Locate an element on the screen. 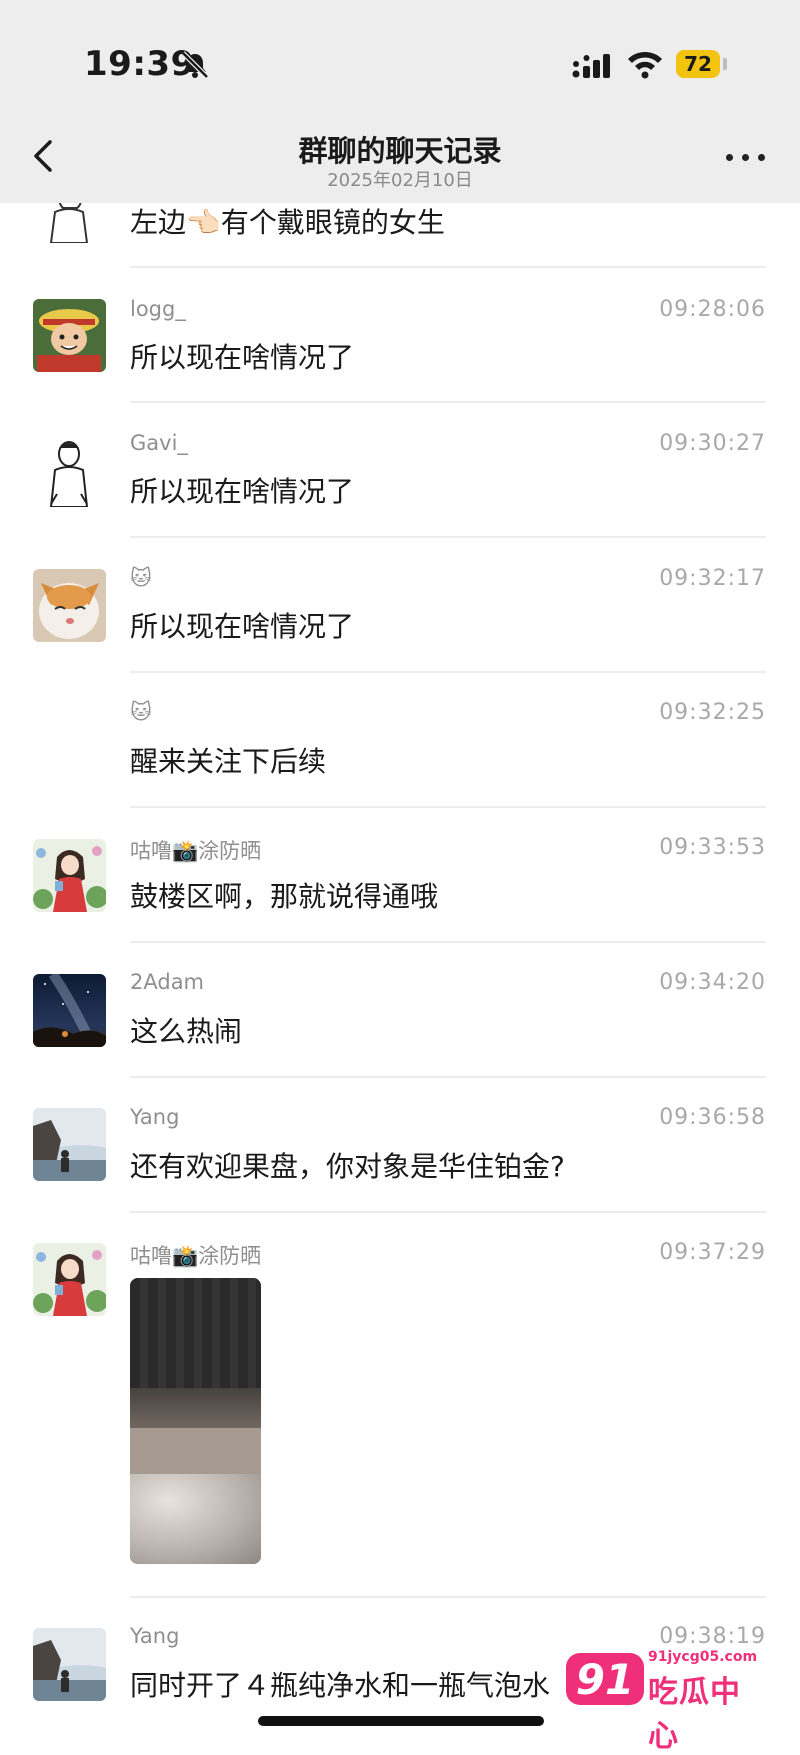  more-options-button is located at coordinates (746, 157).